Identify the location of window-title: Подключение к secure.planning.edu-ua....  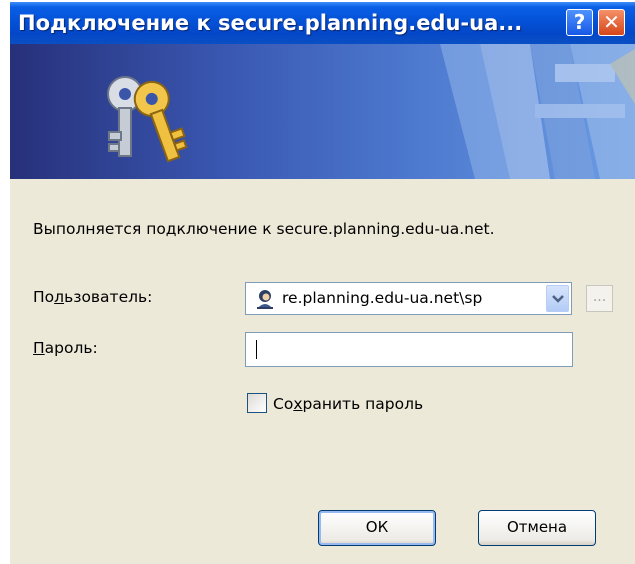
(270, 23).